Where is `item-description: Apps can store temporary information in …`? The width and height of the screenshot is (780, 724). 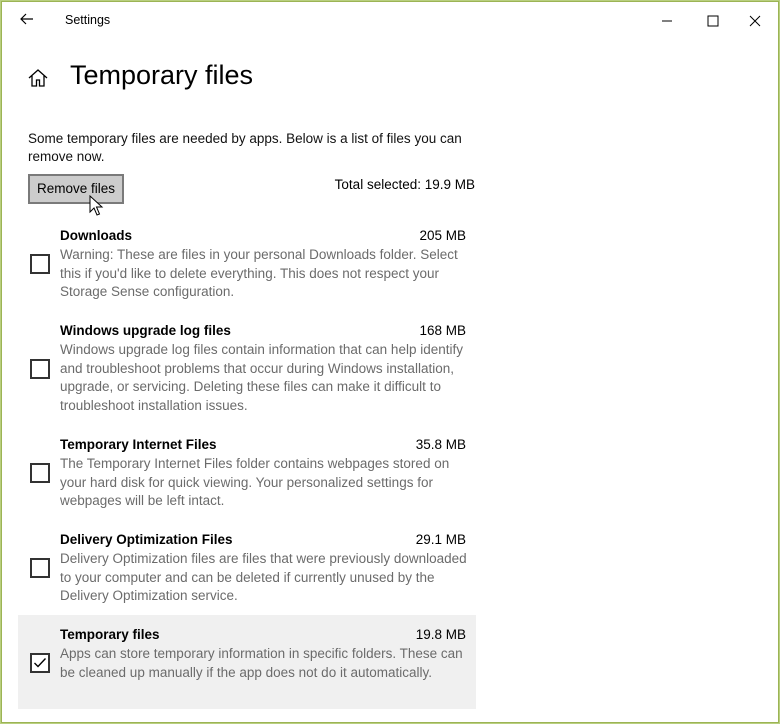
item-description: Apps can store temporary information in … is located at coordinates (261, 663).